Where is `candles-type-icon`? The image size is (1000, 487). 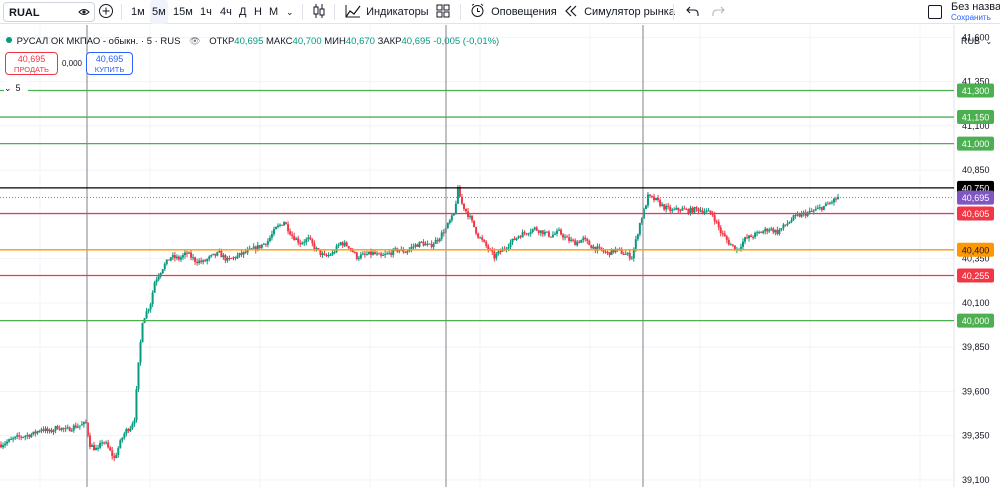 candles-type-icon is located at coordinates (319, 12).